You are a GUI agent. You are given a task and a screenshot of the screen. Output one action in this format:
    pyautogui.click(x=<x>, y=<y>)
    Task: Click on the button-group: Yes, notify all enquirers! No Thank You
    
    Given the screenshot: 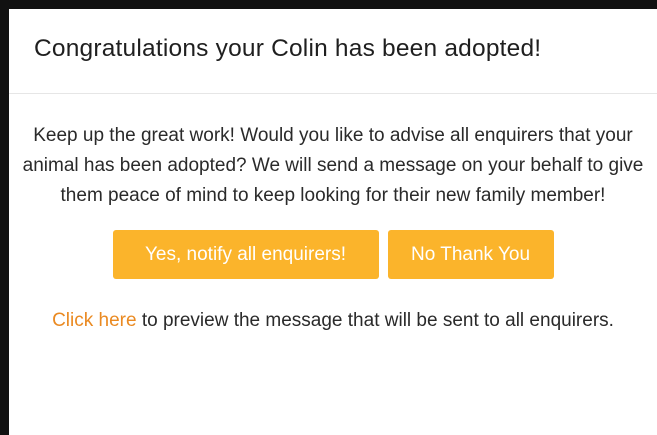 What is the action you would take?
    pyautogui.click(x=333, y=254)
    